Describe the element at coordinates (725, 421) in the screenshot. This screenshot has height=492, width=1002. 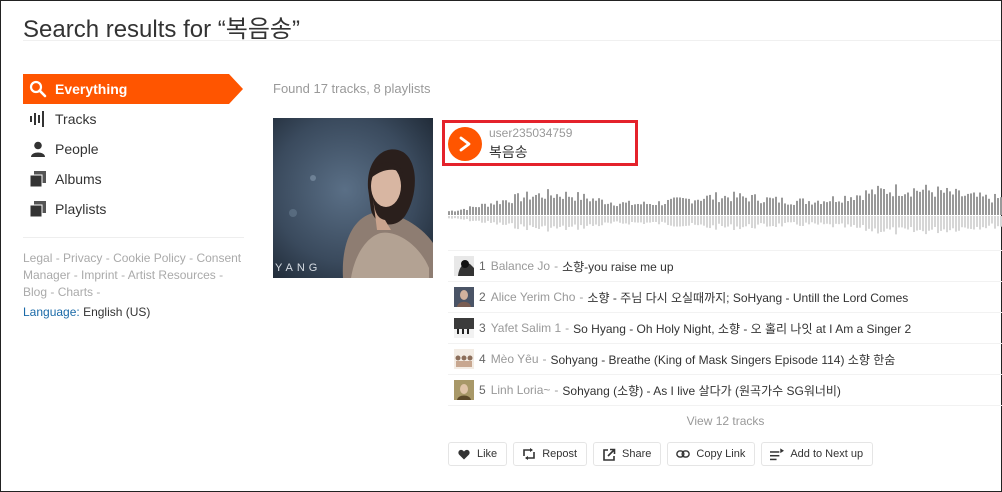
I see `view-more-tracks-link: View 12 tracks` at that location.